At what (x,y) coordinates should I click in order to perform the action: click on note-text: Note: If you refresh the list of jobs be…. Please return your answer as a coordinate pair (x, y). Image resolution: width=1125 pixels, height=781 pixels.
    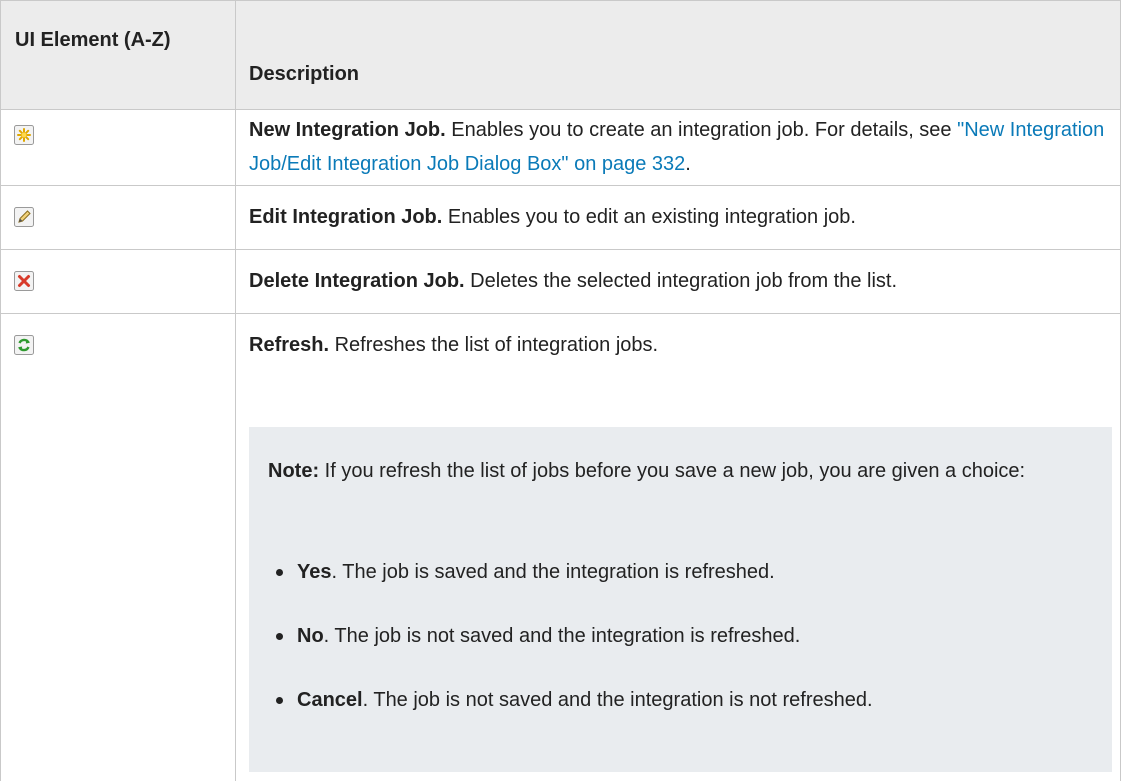
    Looking at the image, I should click on (678, 471).